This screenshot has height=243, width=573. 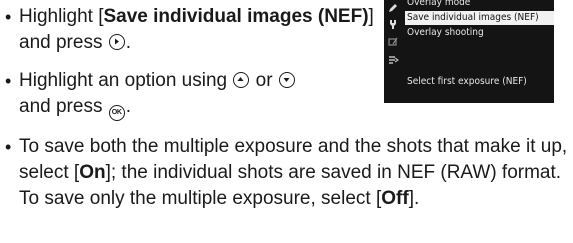 I want to click on multi-selector-up-icon, so click(x=241, y=80).